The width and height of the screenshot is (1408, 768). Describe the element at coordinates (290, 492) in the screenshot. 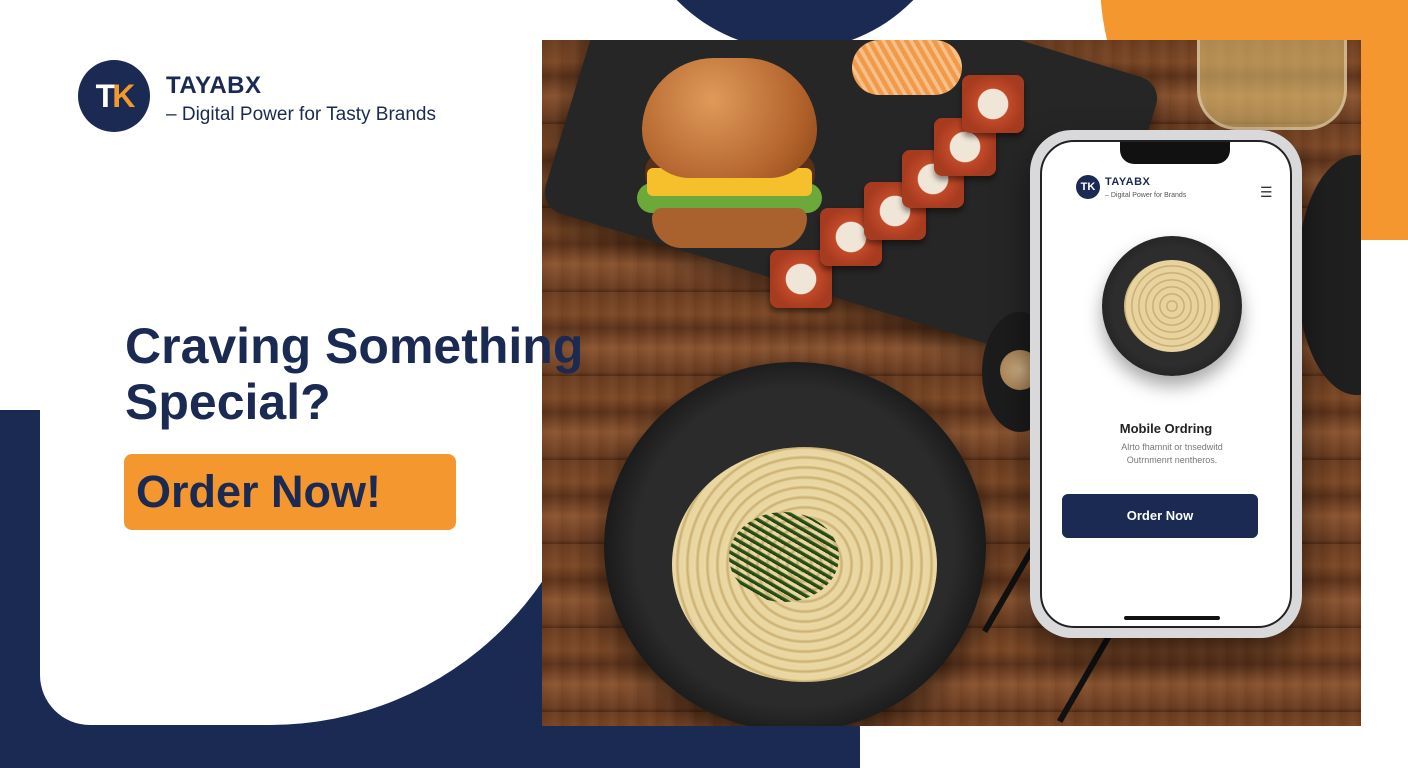

I see `order-now-button: Order Now!` at that location.